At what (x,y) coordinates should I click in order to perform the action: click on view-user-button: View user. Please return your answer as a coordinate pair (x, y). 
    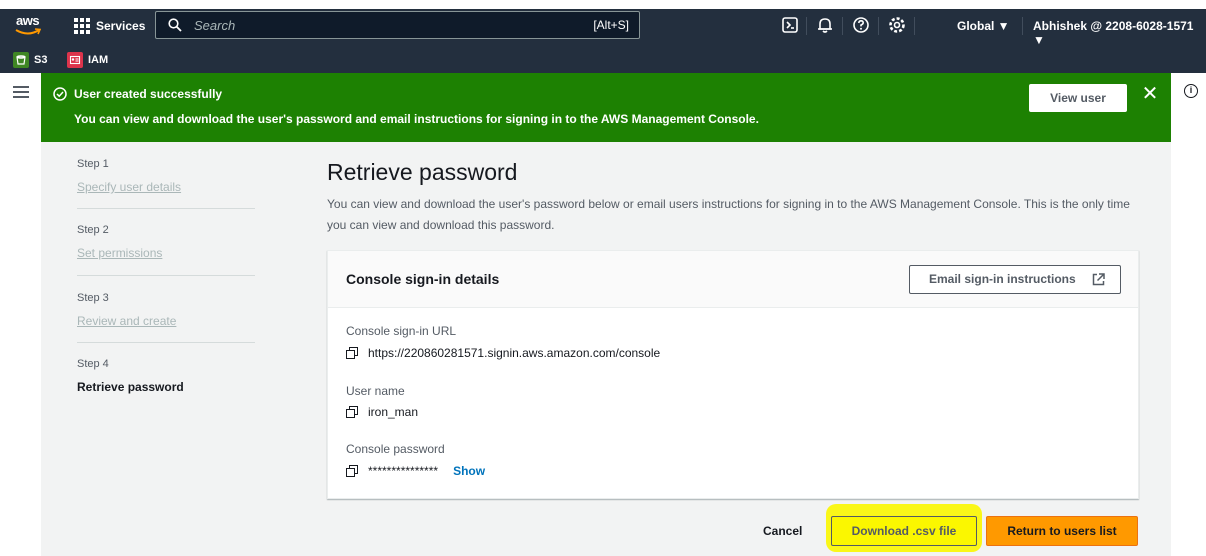
    Looking at the image, I should click on (1078, 98).